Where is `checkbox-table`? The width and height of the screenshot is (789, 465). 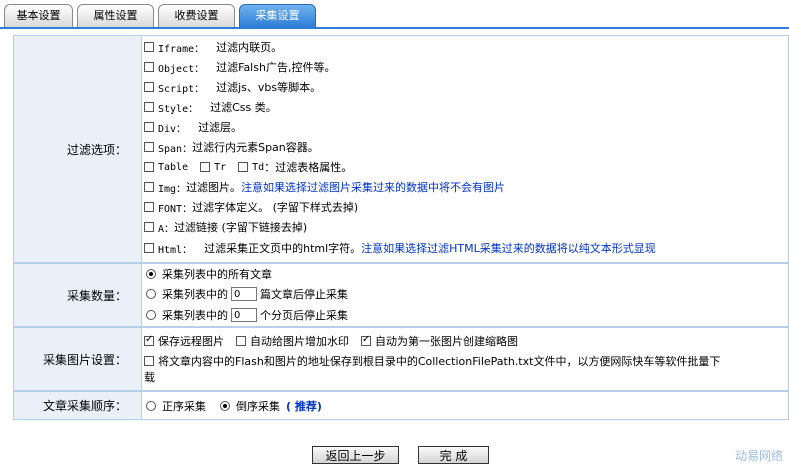 checkbox-table is located at coordinates (149, 167).